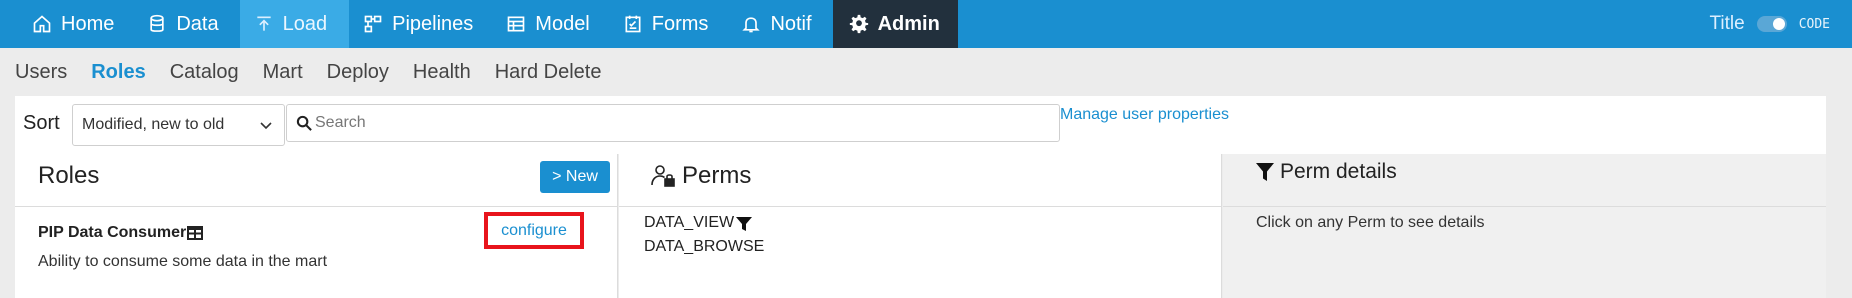  I want to click on search-icon, so click(304, 123).